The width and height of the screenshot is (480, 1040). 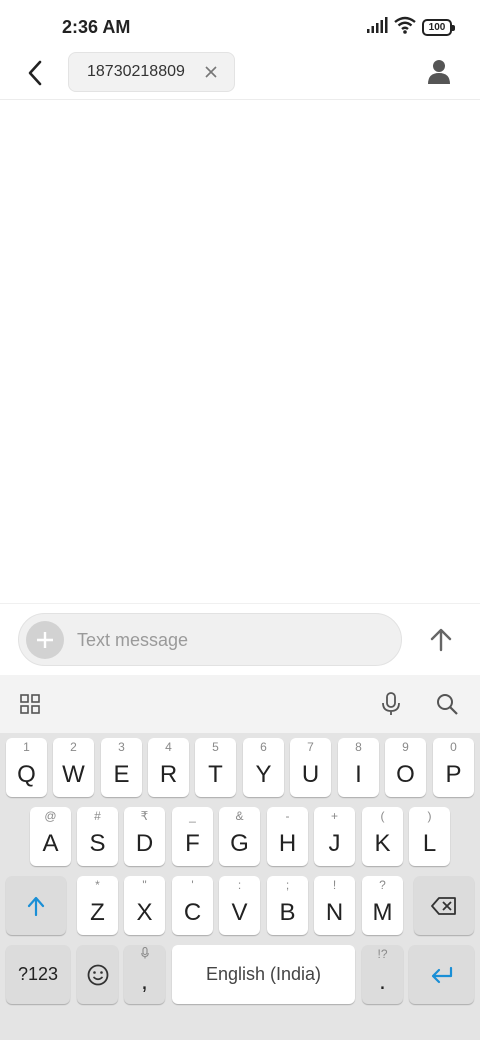 I want to click on emoji-icon, so click(x=97, y=974).